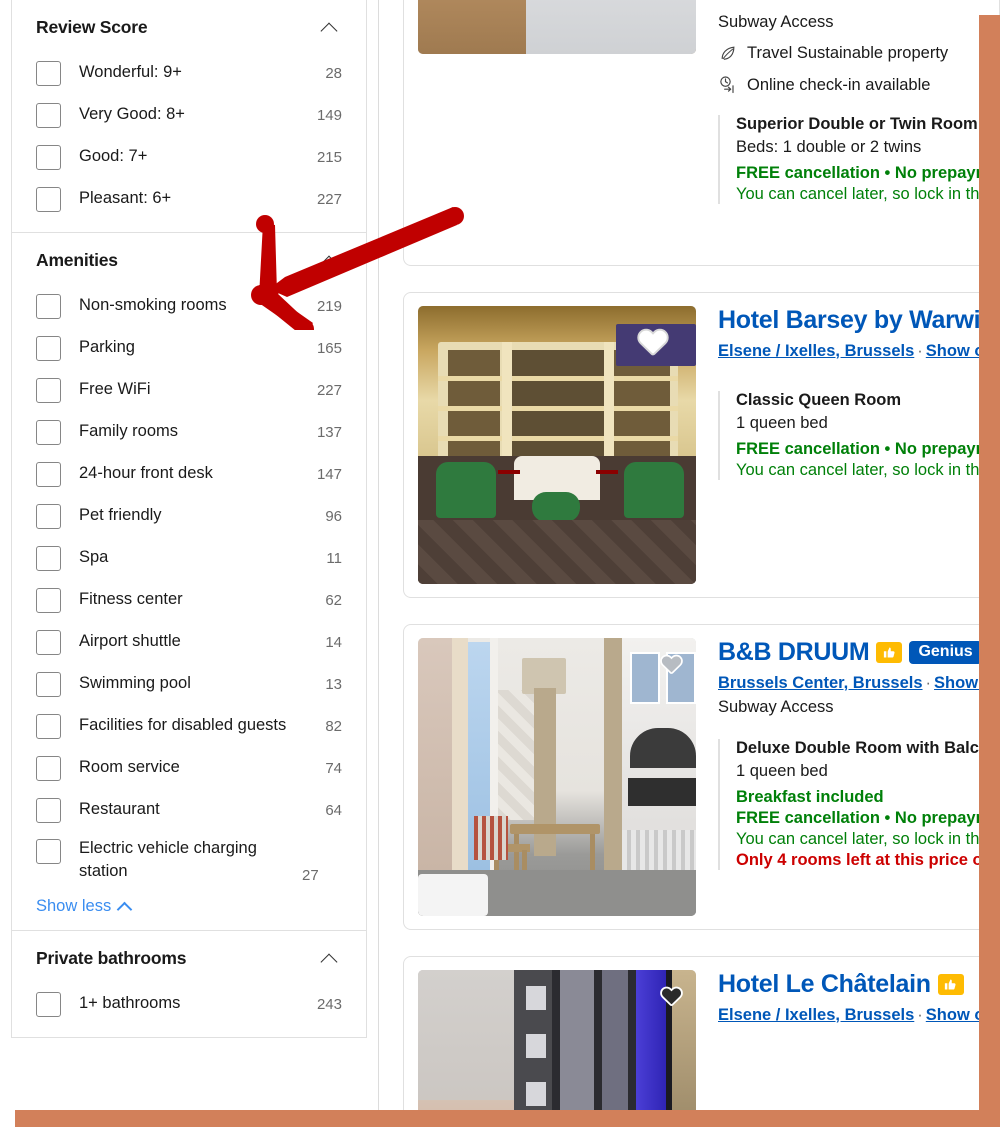  Describe the element at coordinates (189, 684) in the screenshot. I see `filter-option-swimming-pool: Swimming pool 13` at that location.